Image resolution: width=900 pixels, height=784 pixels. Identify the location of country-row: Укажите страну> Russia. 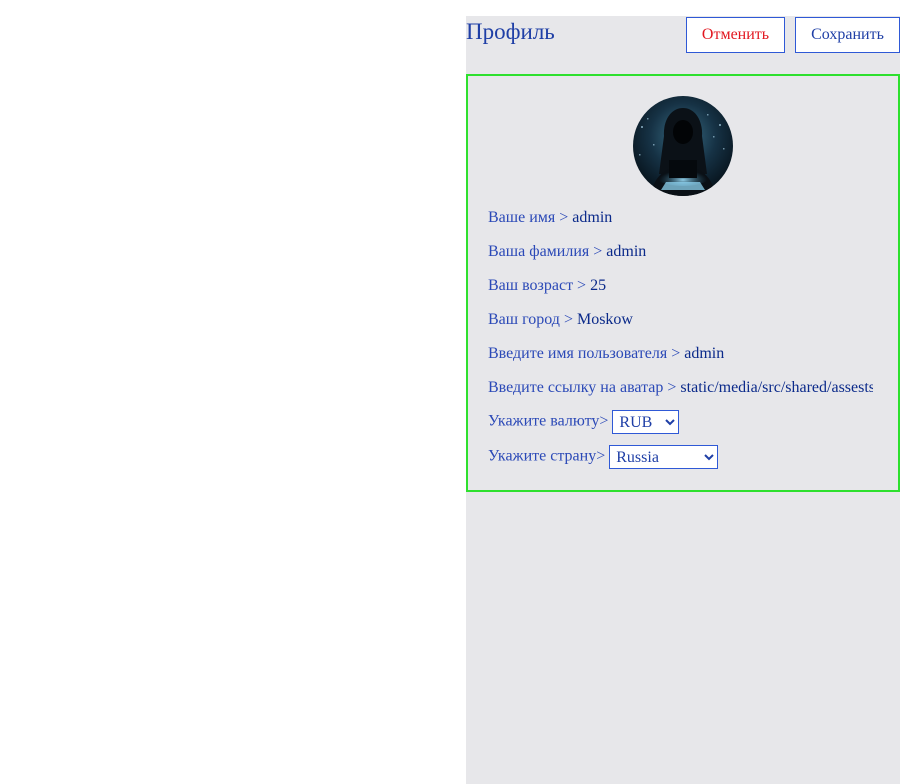
(603, 457).